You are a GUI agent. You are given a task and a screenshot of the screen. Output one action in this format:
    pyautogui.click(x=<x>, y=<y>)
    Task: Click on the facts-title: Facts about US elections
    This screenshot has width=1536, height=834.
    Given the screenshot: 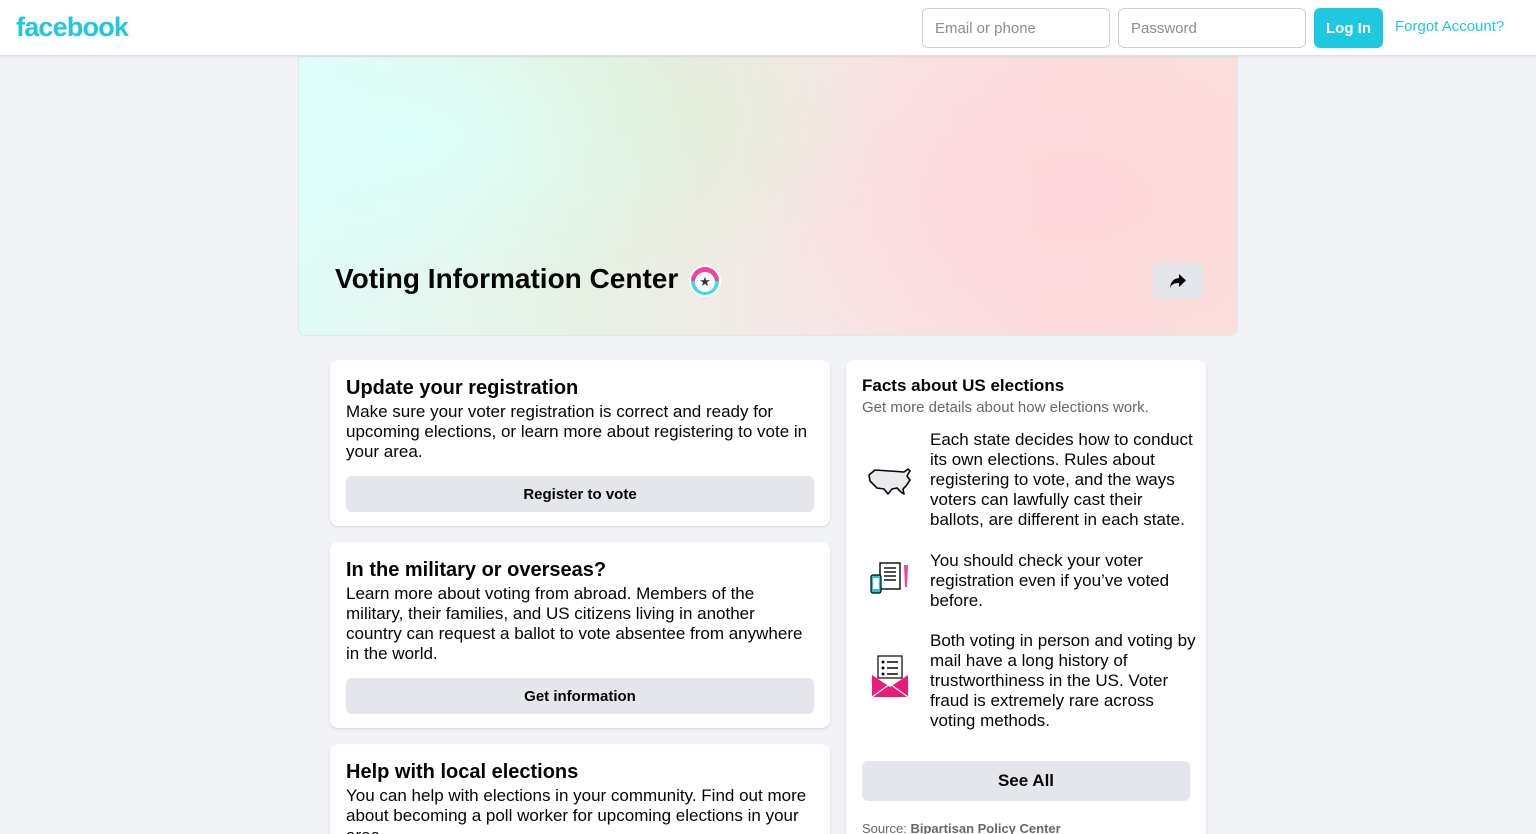 What is the action you would take?
    pyautogui.click(x=963, y=385)
    